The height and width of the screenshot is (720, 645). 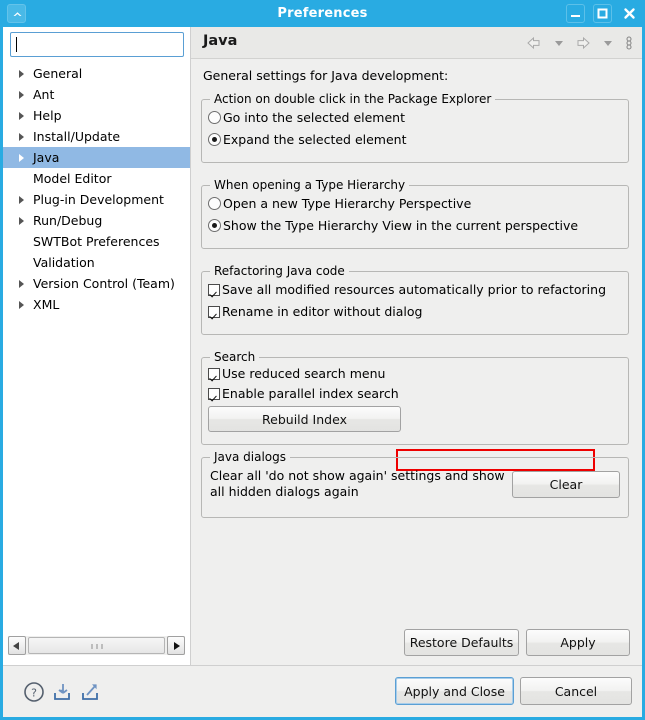 I want to click on minimize-button, so click(x=576, y=13).